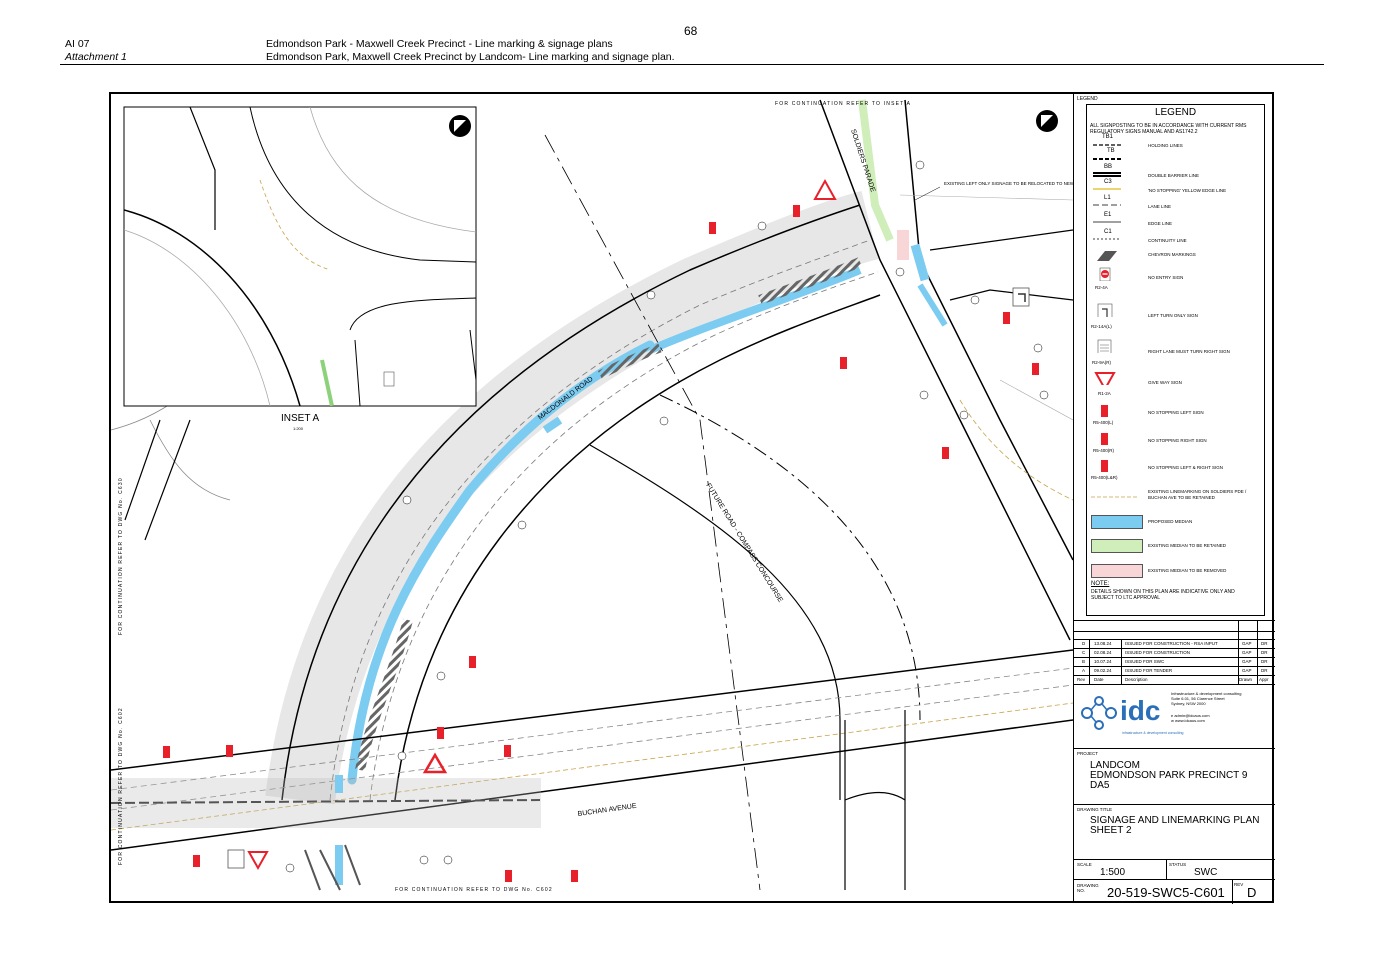 The width and height of the screenshot is (1382, 977). I want to click on legend-label-holding: HOLDING LINES, so click(1165, 145).